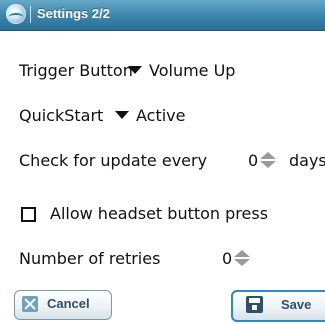  I want to click on cancel-button: Cancel, so click(63, 305).